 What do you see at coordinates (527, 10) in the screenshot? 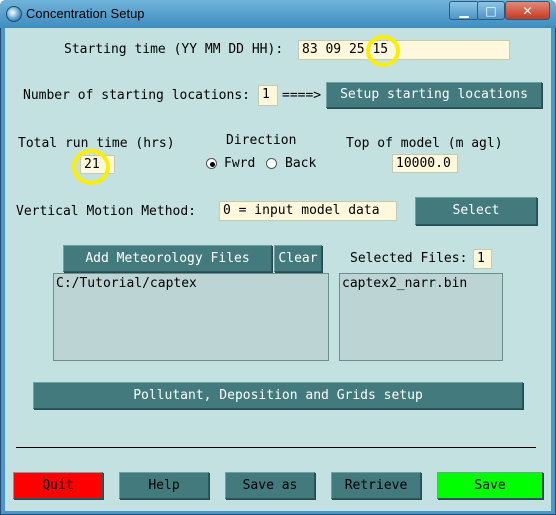
I see `close-button: ✕` at bounding box center [527, 10].